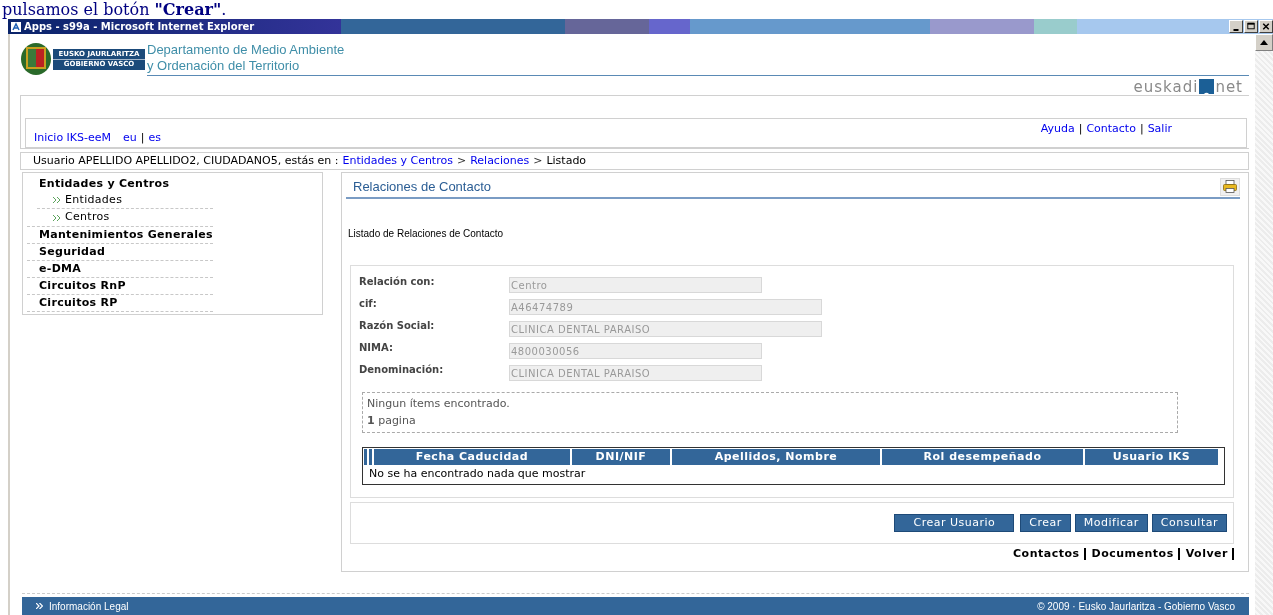 The width and height of the screenshot is (1273, 615). I want to click on user-greeting: Usuario APELLIDO APELLIDO2, CIUDADANO5, estás en :, so click(186, 160).